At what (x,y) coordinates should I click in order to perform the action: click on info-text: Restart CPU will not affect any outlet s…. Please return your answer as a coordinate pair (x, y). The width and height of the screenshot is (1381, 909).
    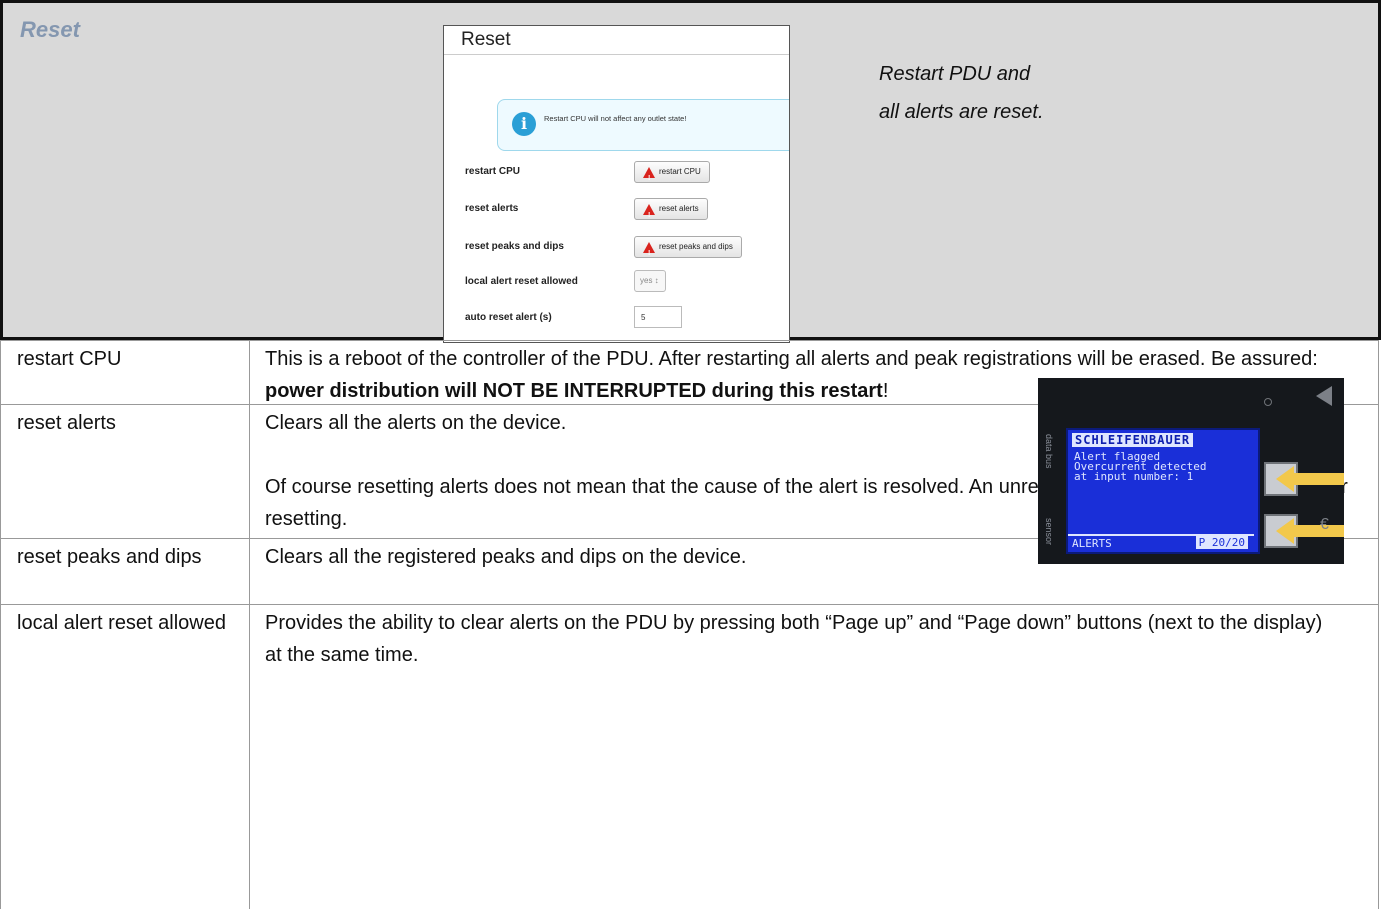
    Looking at the image, I should click on (615, 118).